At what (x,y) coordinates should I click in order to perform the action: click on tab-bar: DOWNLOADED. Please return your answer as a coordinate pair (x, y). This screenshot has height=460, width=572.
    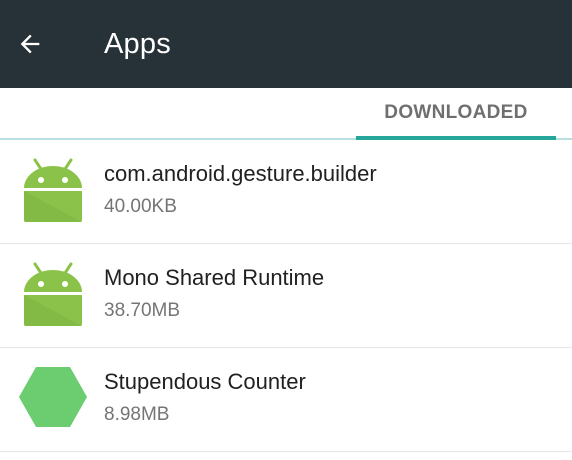
    Looking at the image, I should click on (286, 114).